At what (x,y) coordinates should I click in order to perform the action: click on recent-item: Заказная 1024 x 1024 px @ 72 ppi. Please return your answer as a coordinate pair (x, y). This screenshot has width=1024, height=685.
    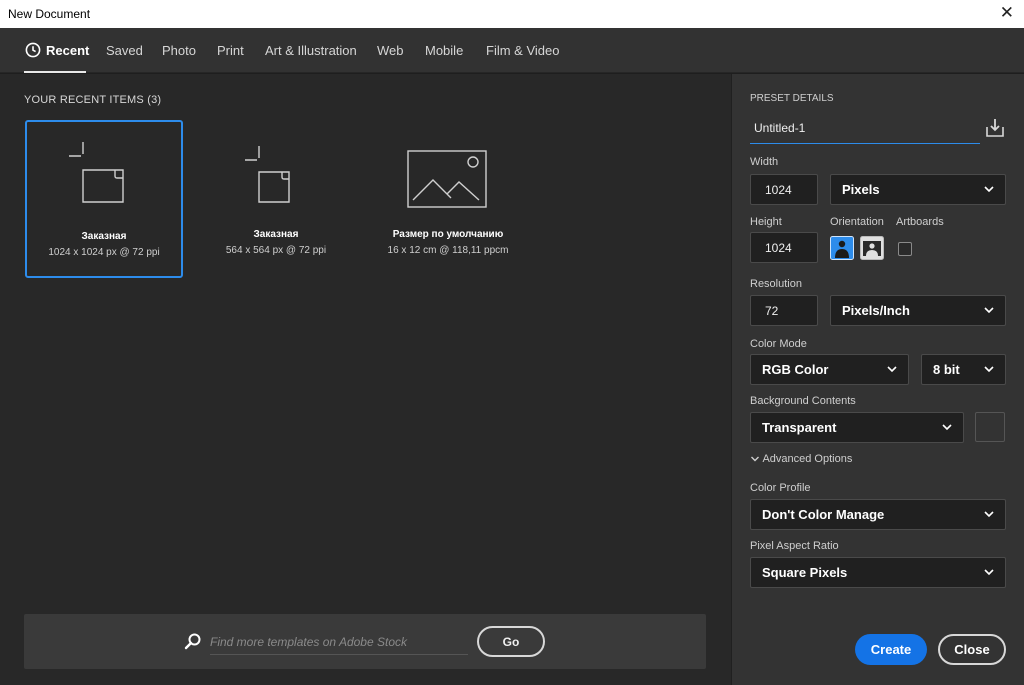
    Looking at the image, I should click on (104, 199).